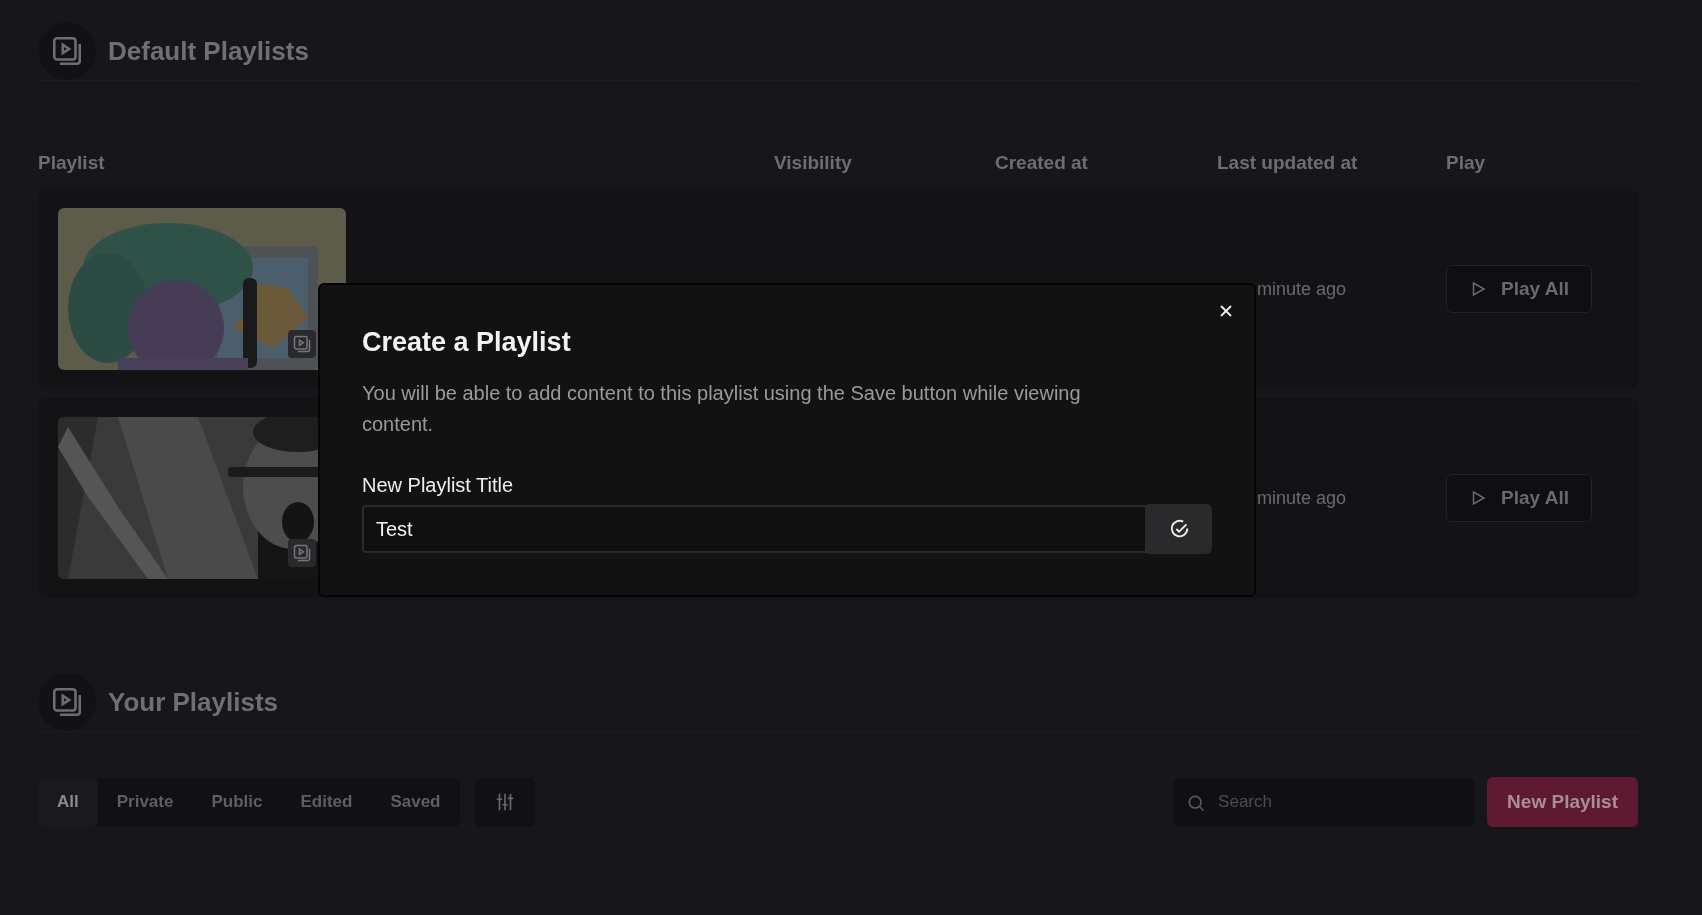 Image resolution: width=1702 pixels, height=915 pixels. What do you see at coordinates (1324, 802) in the screenshot?
I see `search-field: Search` at bounding box center [1324, 802].